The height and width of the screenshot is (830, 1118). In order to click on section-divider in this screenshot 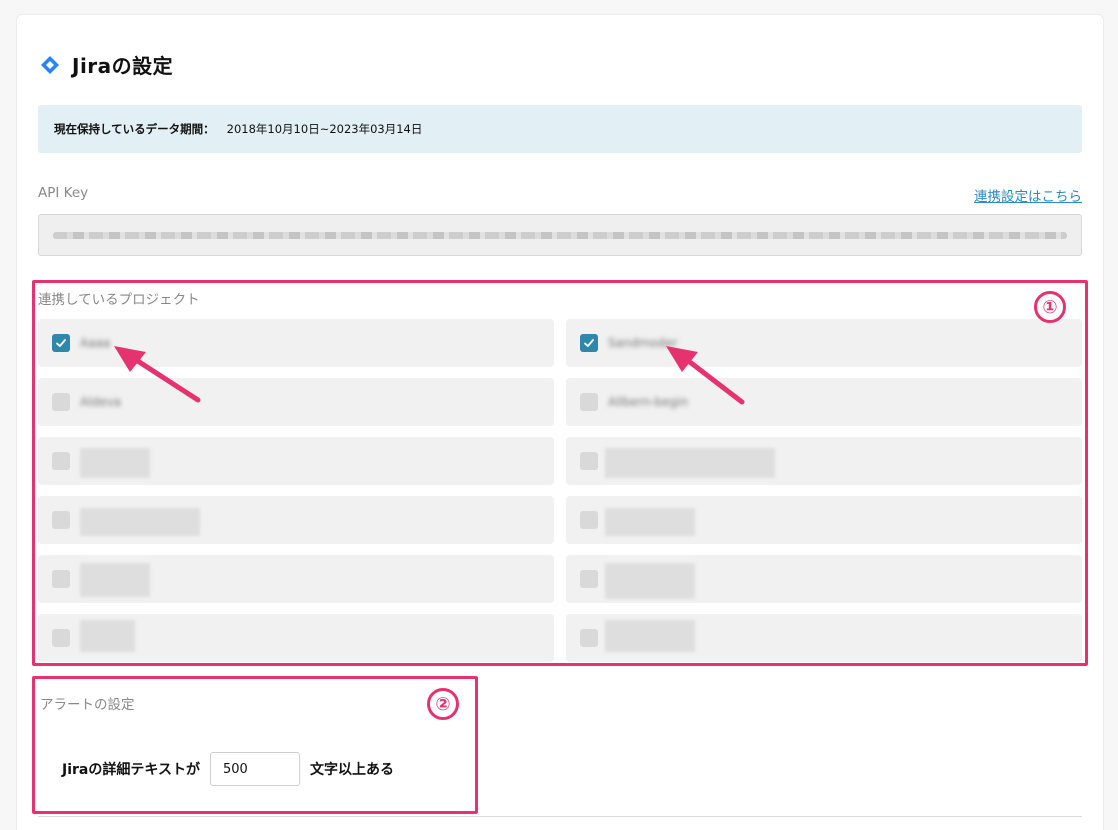, I will do `click(560, 816)`.